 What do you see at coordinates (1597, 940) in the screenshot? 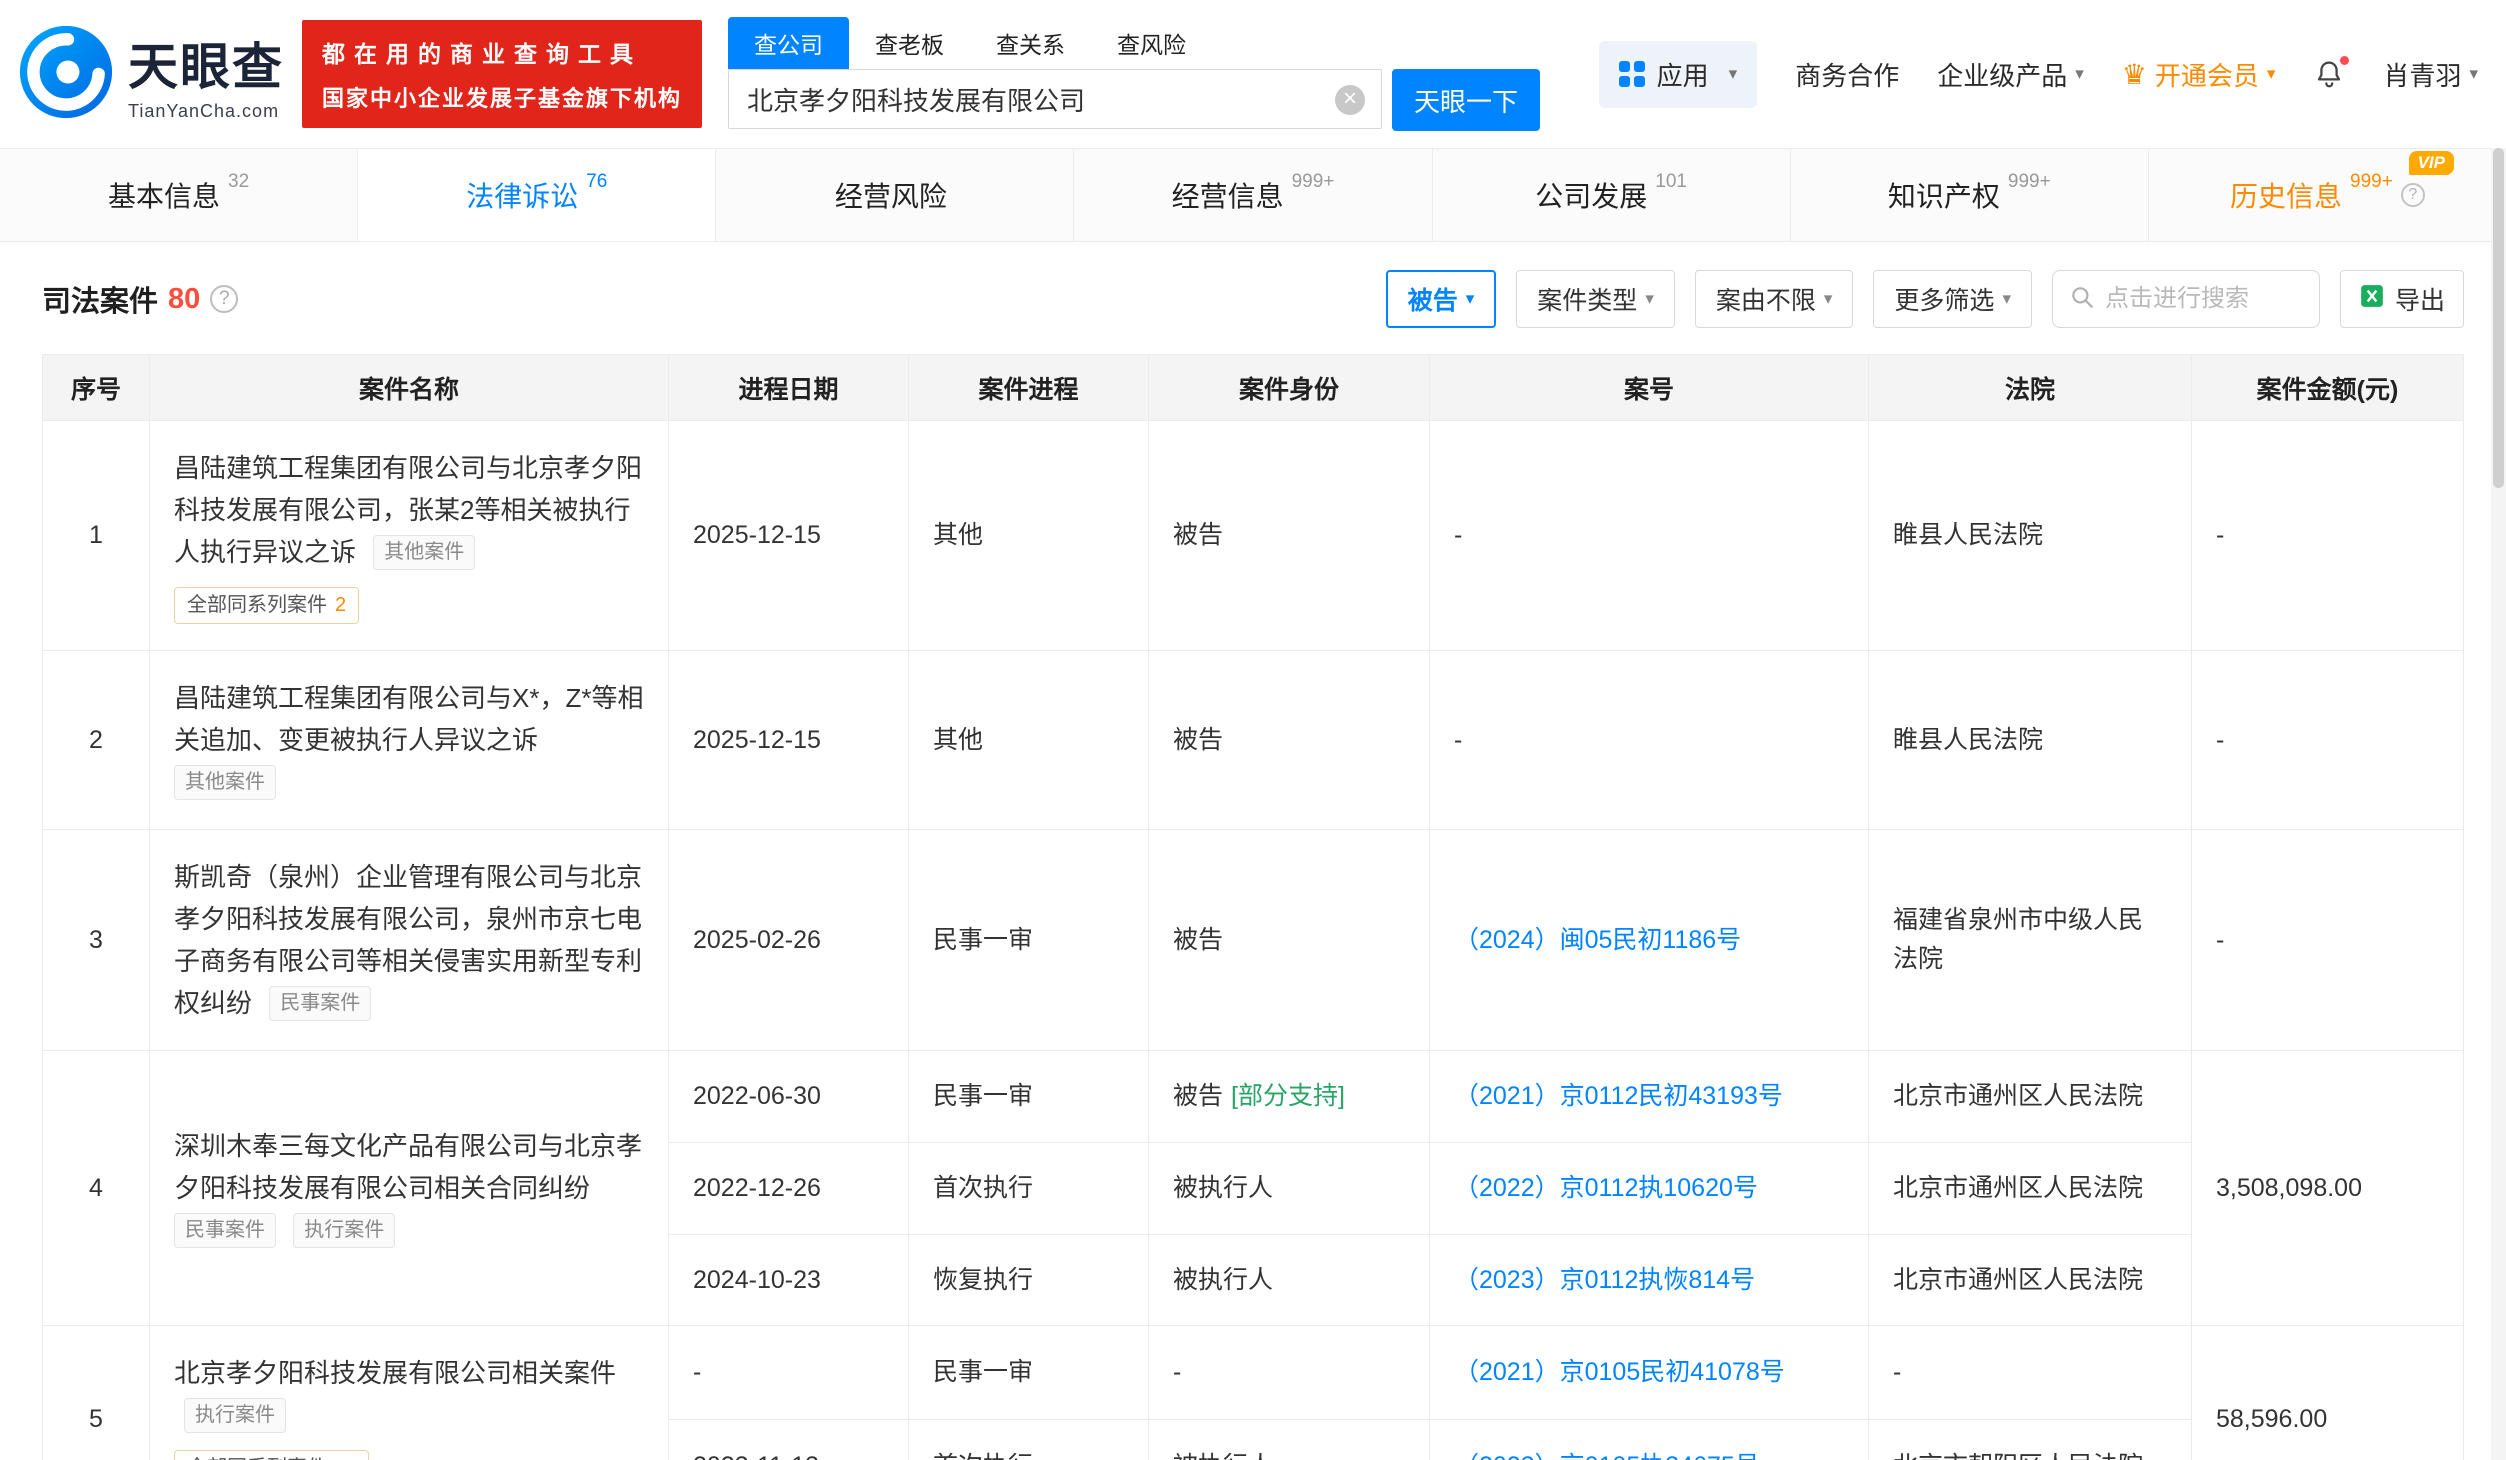
I see `case-number-link: （2024）闽05民初1186号` at bounding box center [1597, 940].